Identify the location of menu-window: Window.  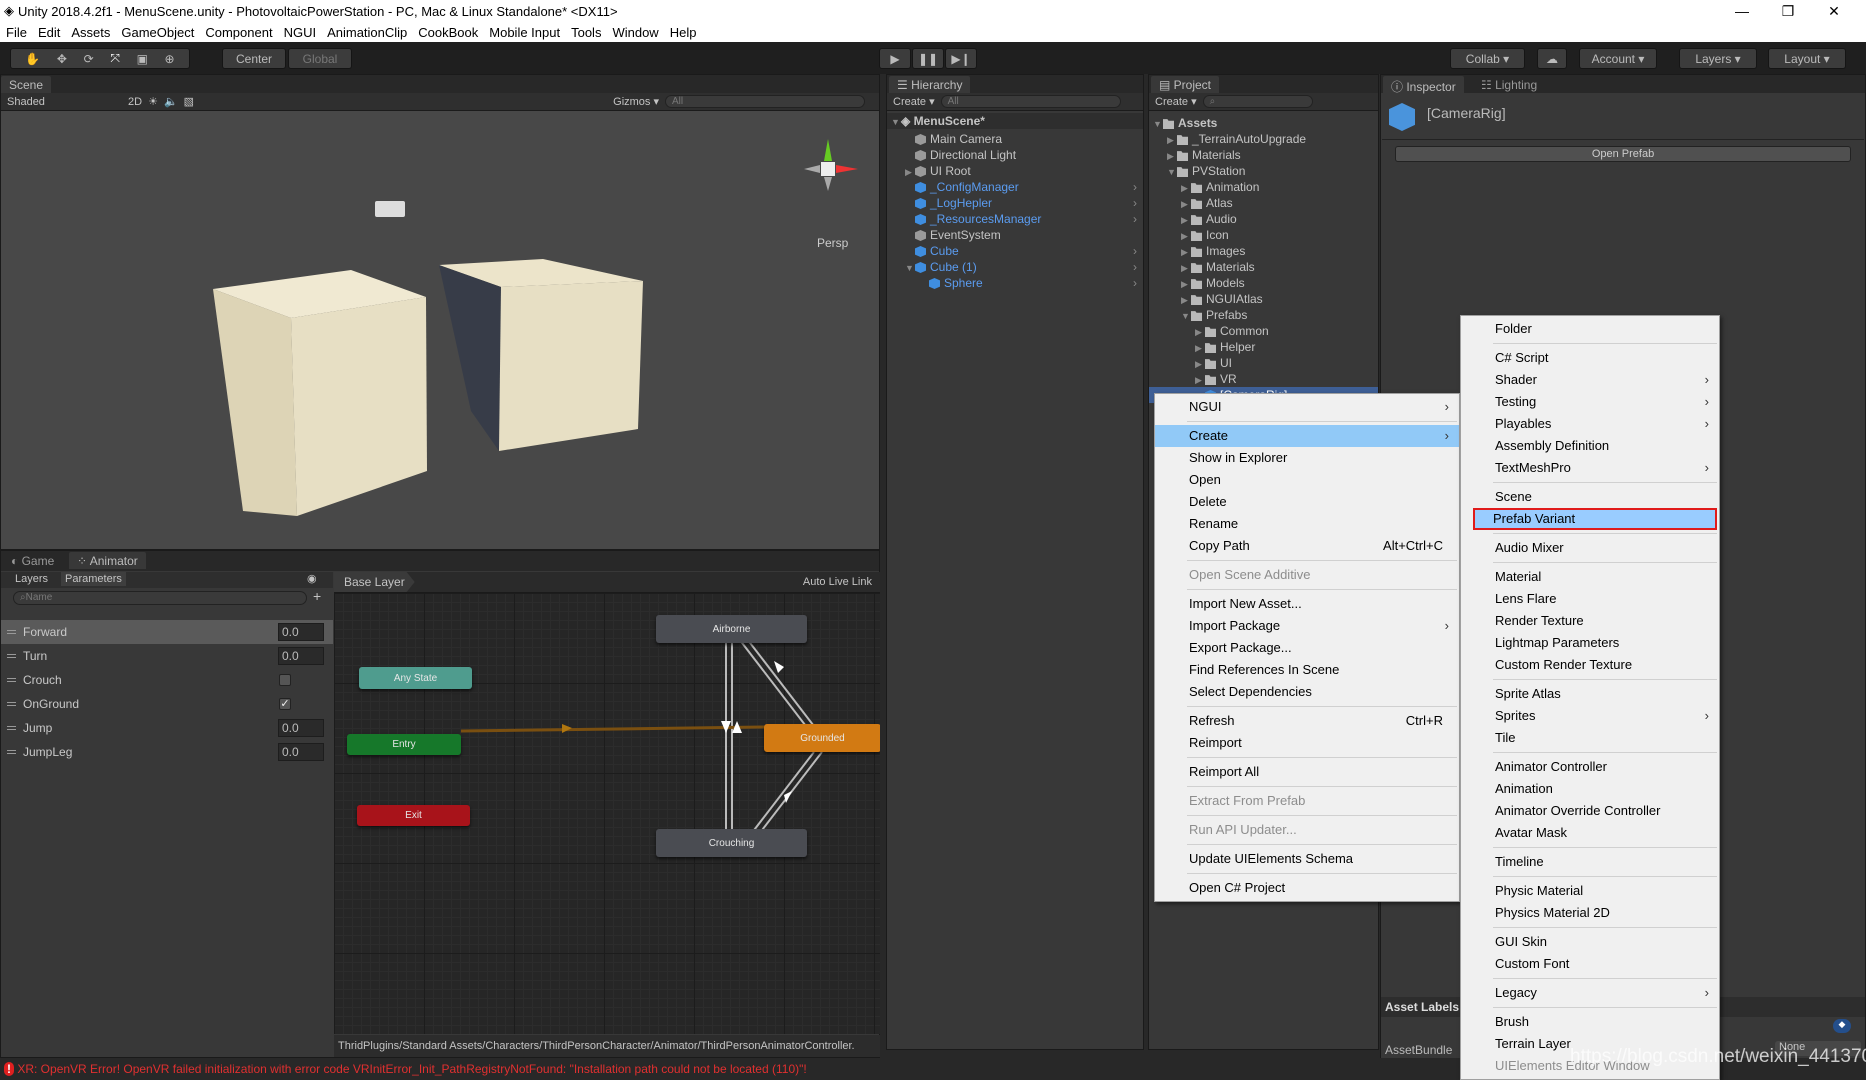
(635, 32).